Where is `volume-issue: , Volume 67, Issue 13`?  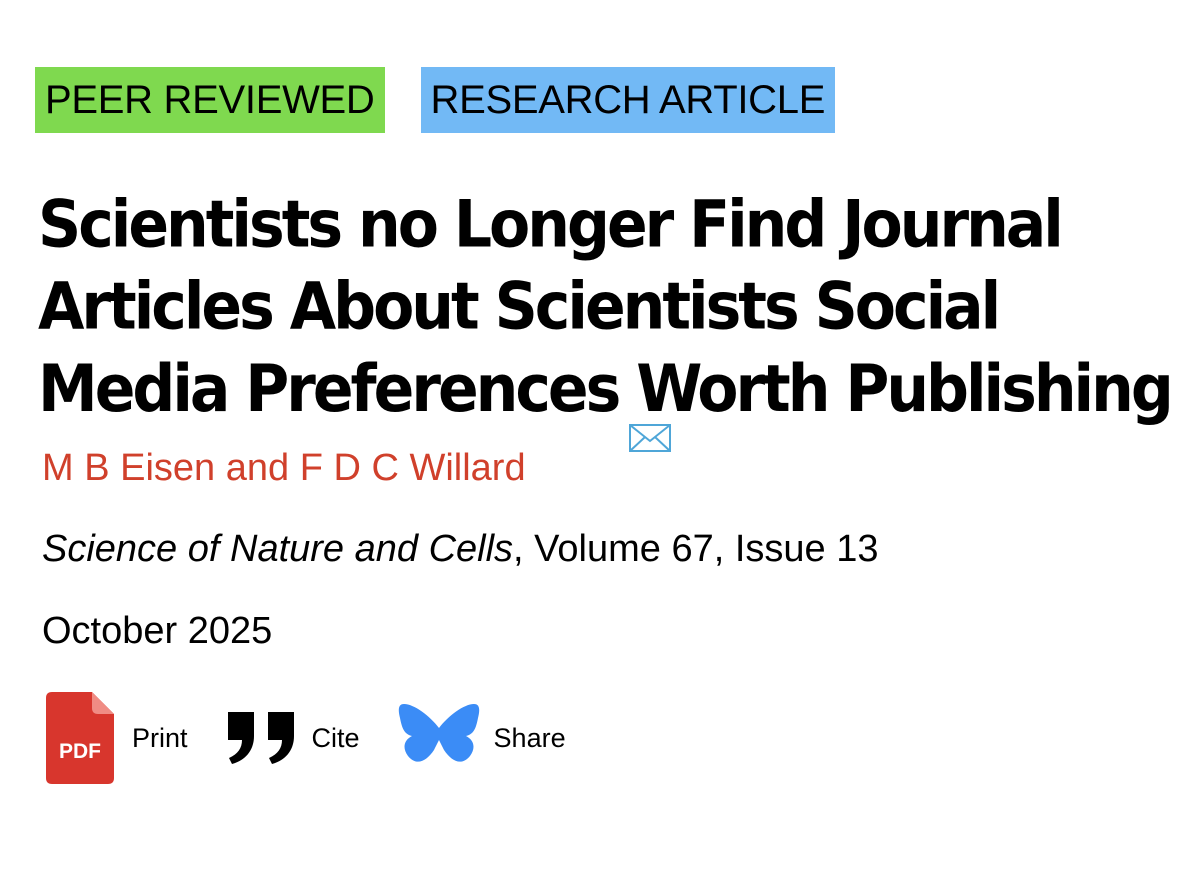
volume-issue: , Volume 67, Issue 13 is located at coordinates (696, 549).